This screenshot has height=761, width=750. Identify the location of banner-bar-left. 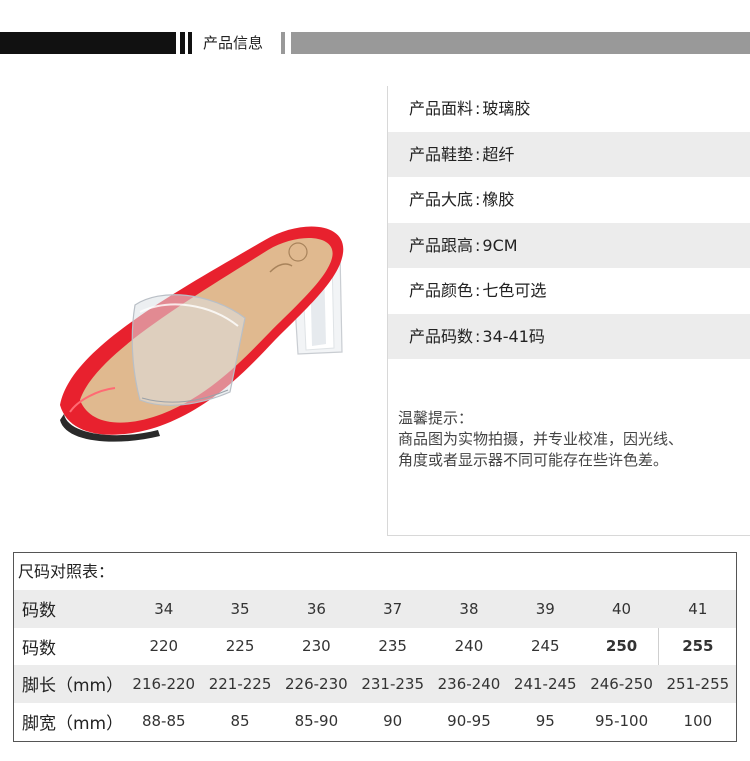
(88, 43).